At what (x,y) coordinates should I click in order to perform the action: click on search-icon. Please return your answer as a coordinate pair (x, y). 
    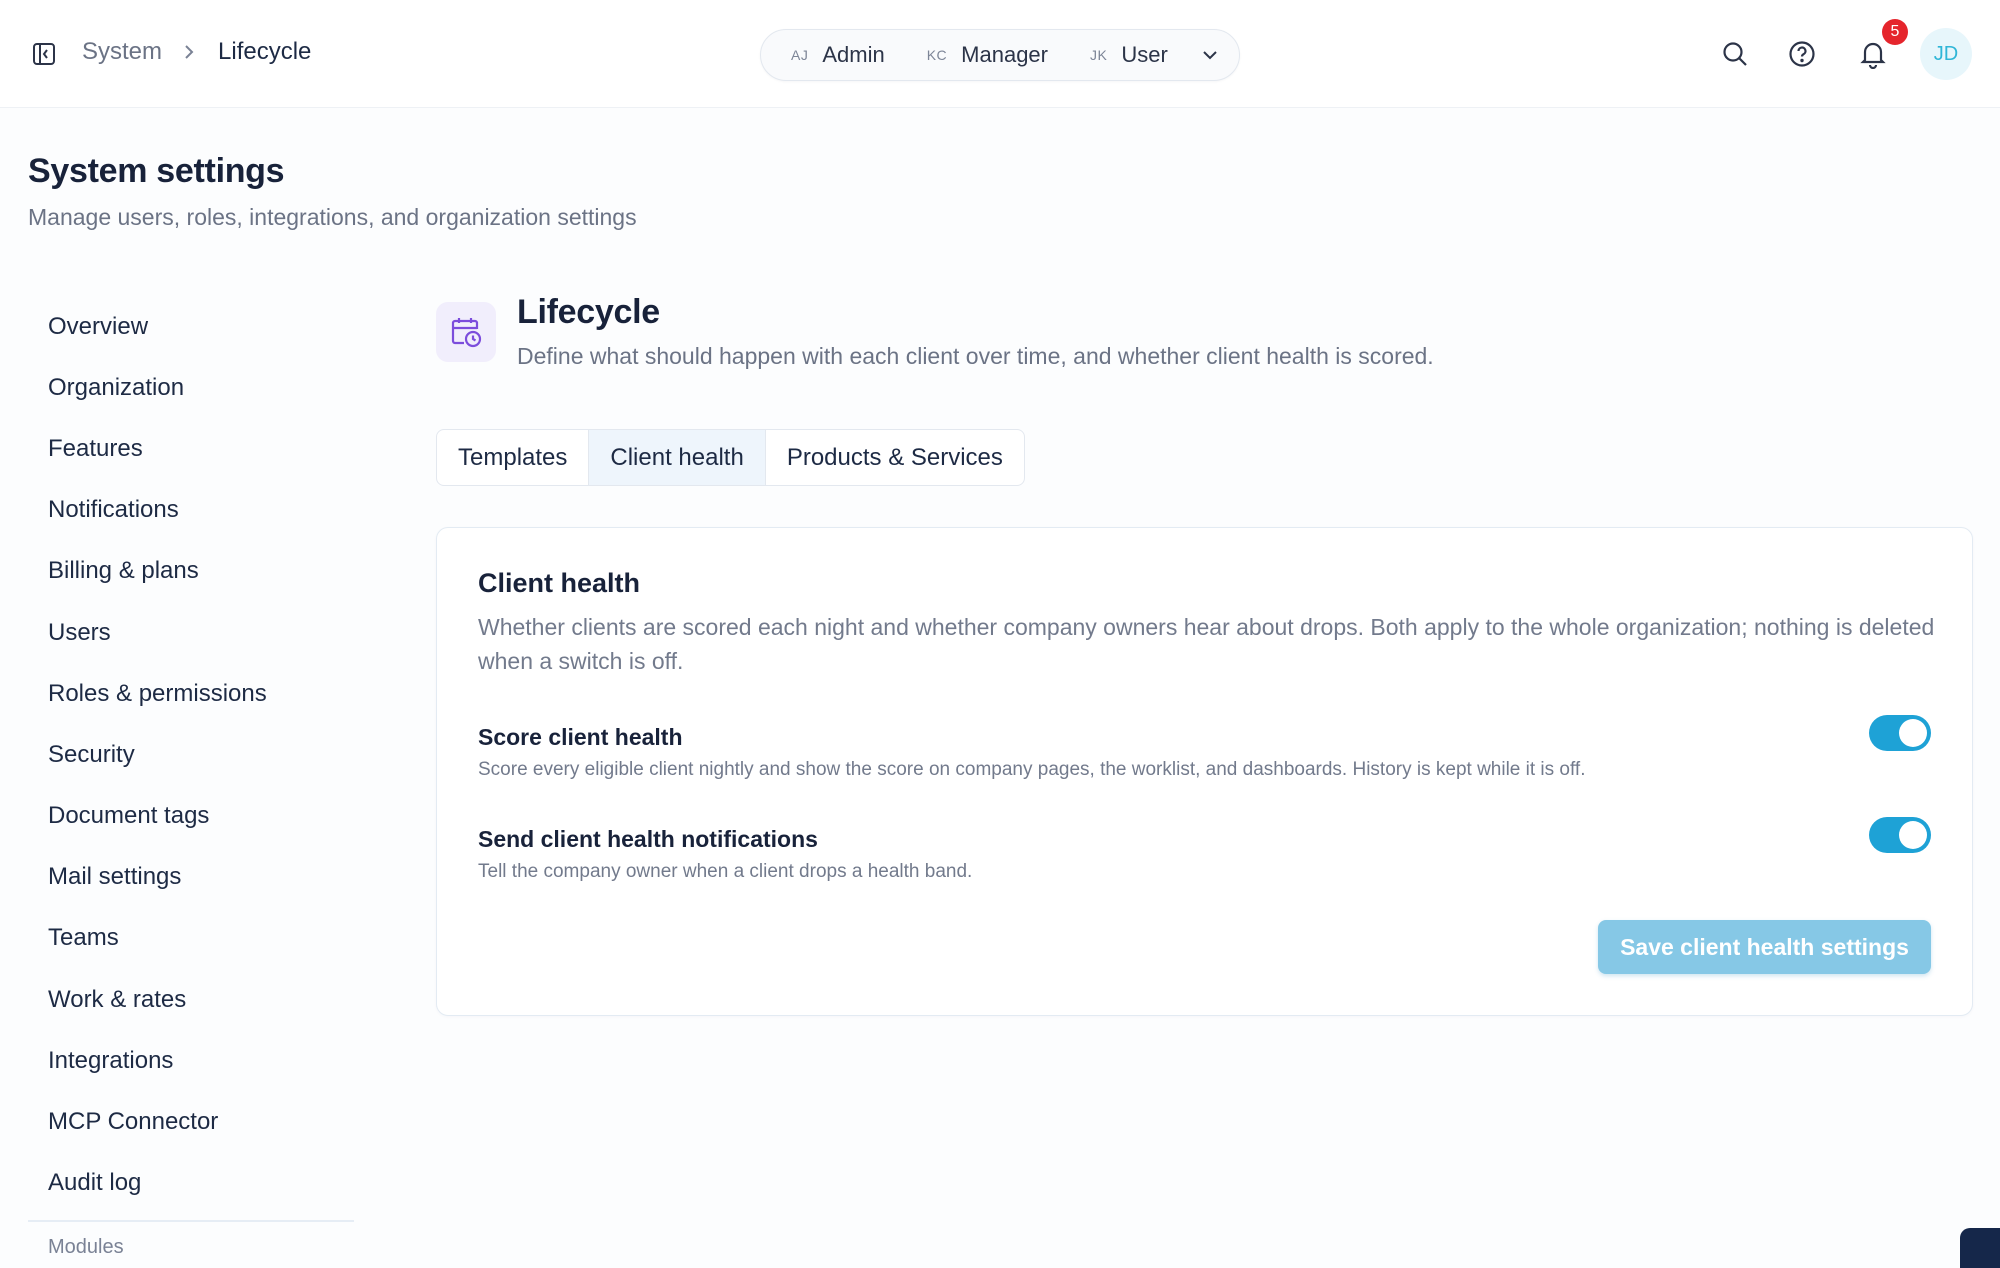
    Looking at the image, I should click on (1735, 54).